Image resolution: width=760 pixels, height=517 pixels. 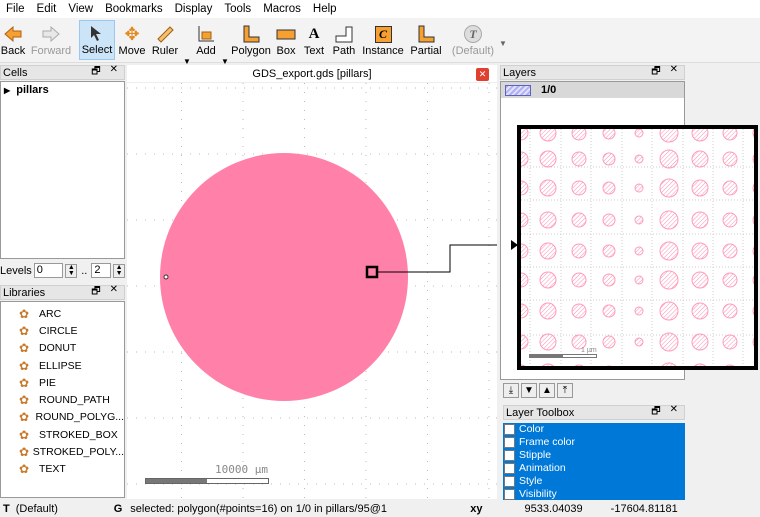 I want to click on library-item: ✿ CIRCLE, so click(x=62, y=330).